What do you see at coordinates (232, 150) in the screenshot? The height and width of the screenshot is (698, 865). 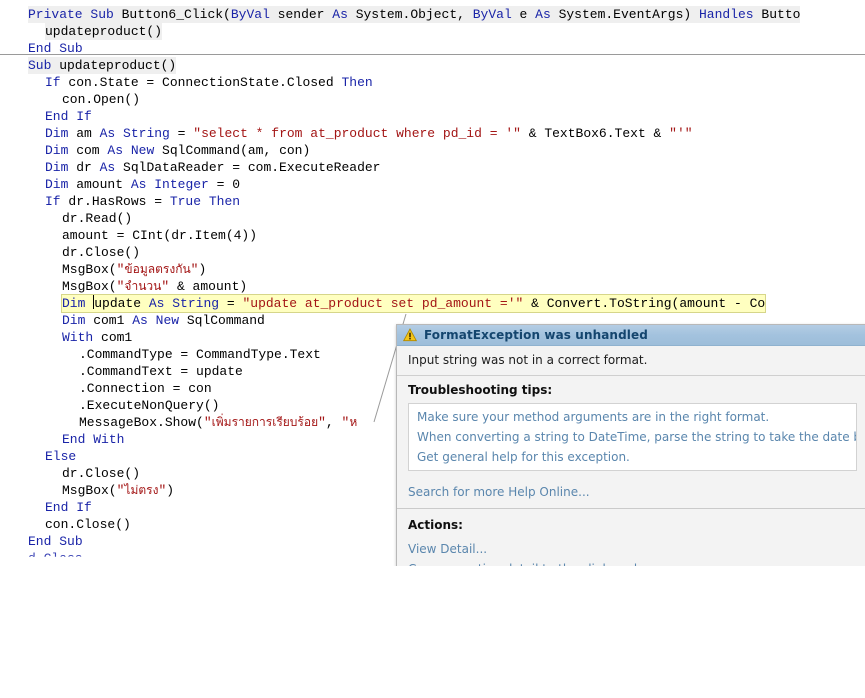 I see `code-token: SqlCommand(am, con)` at bounding box center [232, 150].